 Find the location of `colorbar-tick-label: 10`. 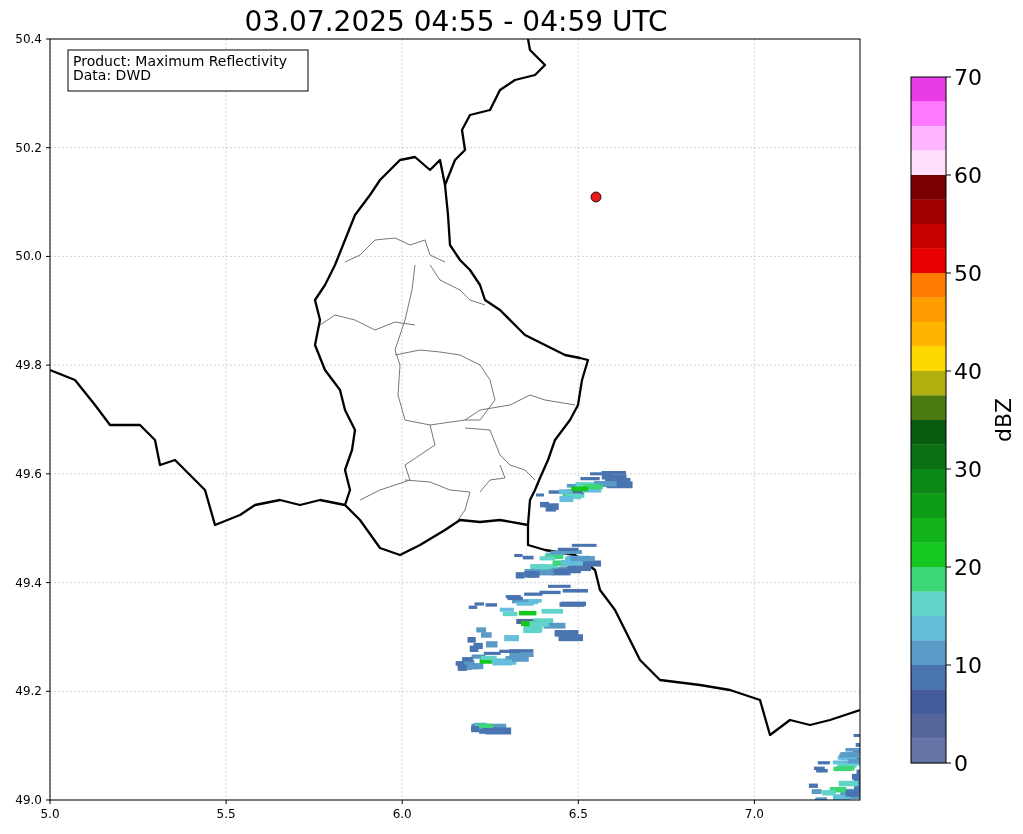

colorbar-tick-label: 10 is located at coordinates (968, 665).